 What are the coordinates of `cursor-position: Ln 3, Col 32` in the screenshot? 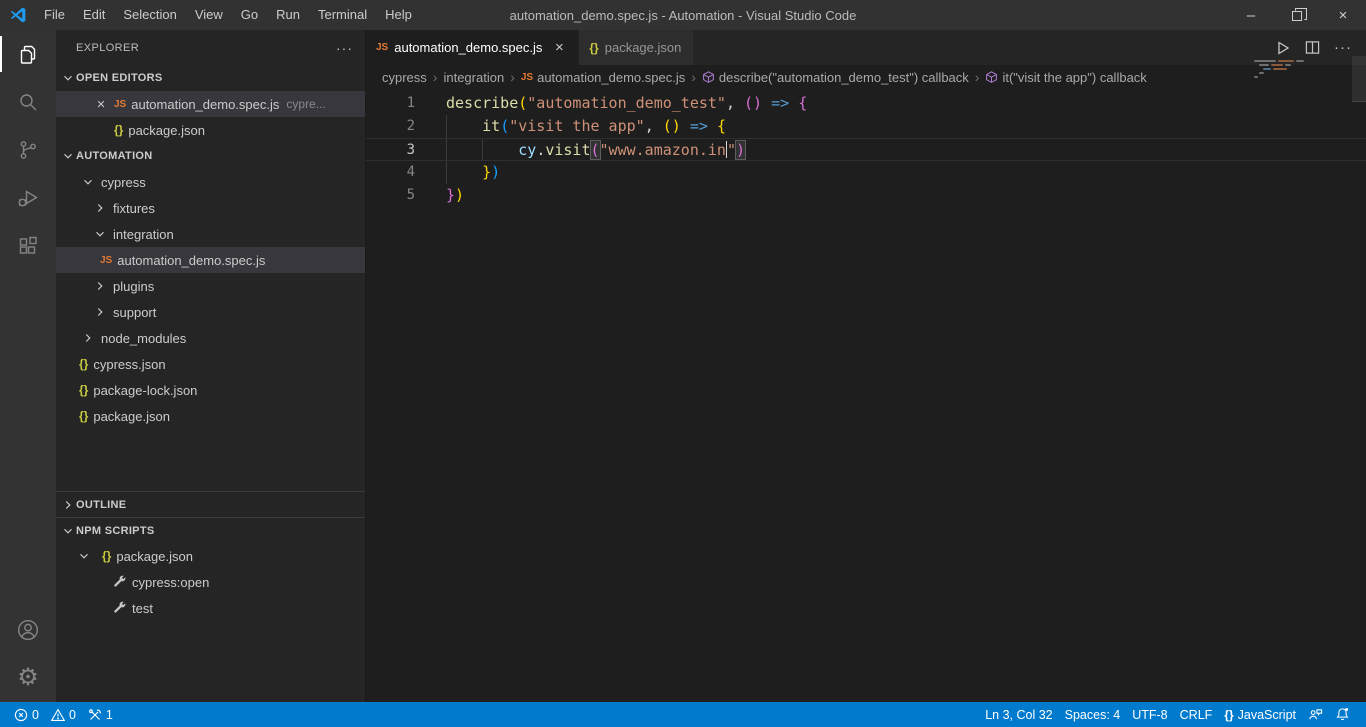 It's located at (1018, 714).